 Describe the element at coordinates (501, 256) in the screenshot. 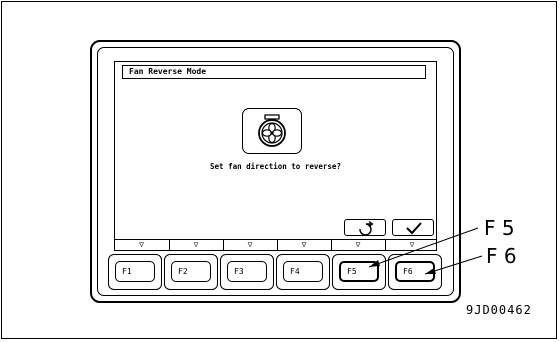

I see `callout-f6: F 6` at that location.